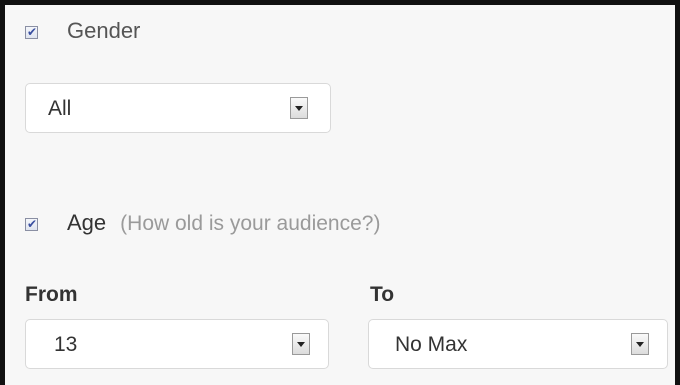 The width and height of the screenshot is (680, 385). I want to click on gender-select: All, so click(178, 108).